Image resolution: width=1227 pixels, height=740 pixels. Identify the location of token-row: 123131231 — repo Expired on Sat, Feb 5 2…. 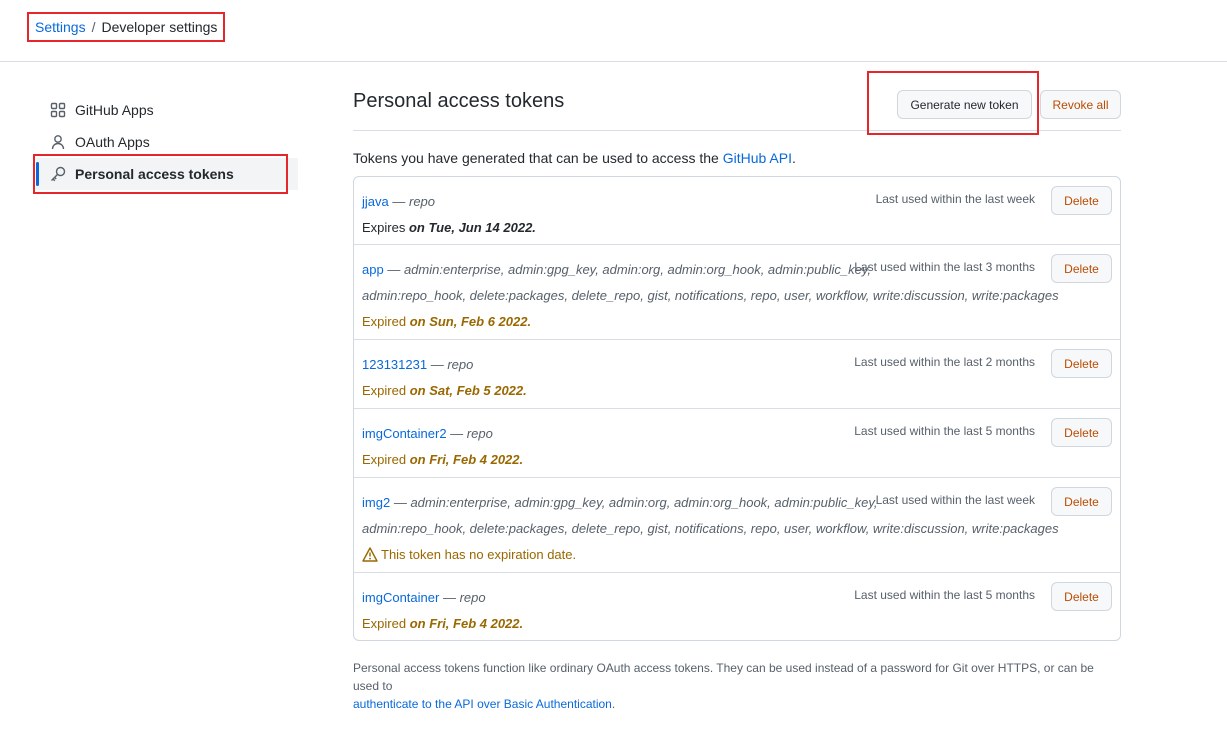
(737, 373).